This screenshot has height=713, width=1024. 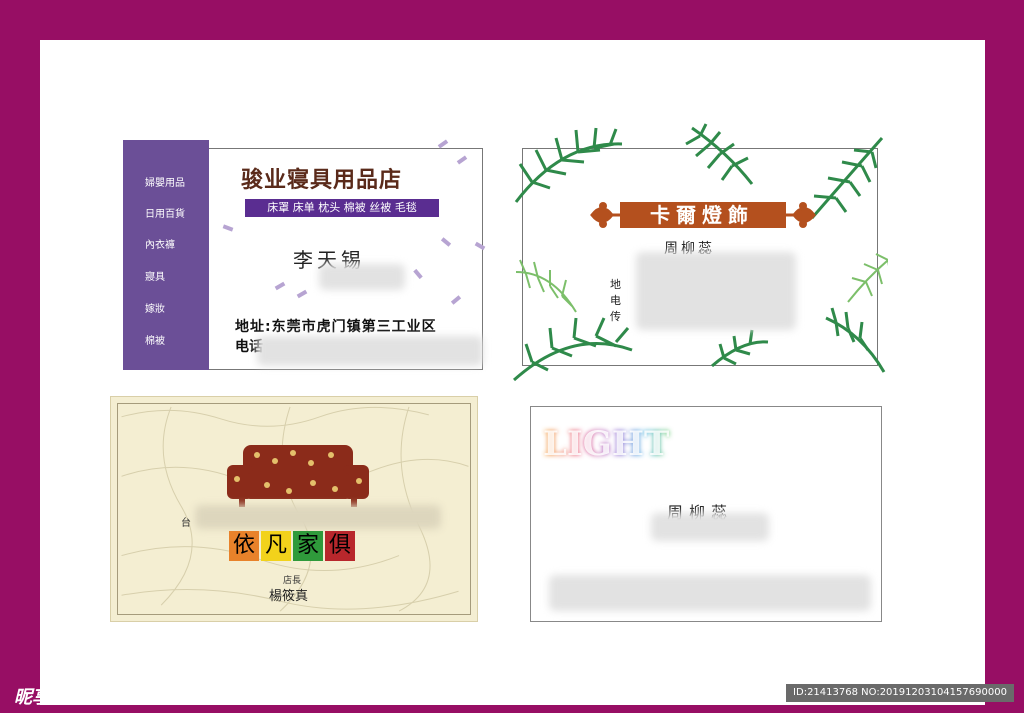 I want to click on redacted-contacts, so click(x=716, y=291).